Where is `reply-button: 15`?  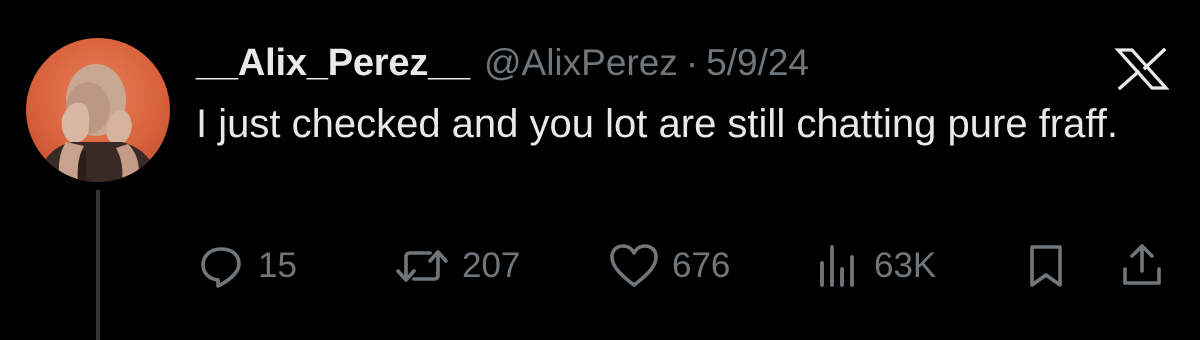
reply-button: 15 is located at coordinates (246, 266).